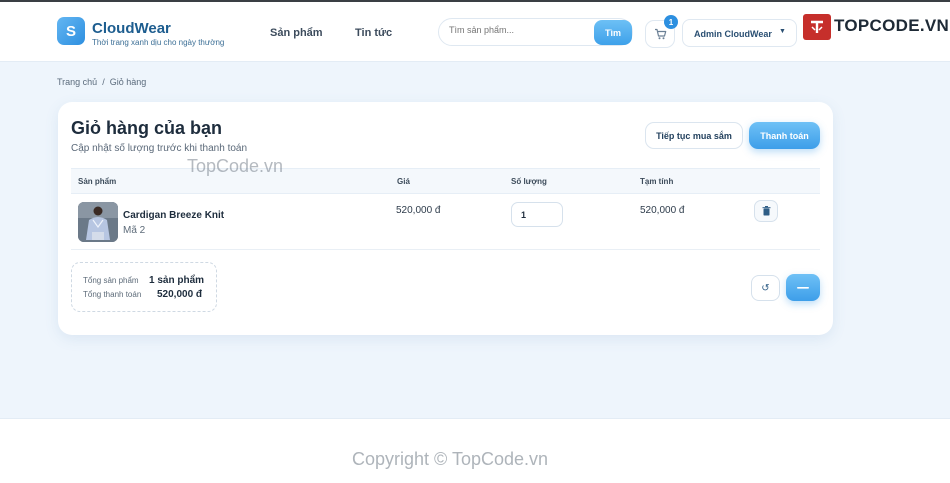  I want to click on refresh-cart-button: ↺, so click(765, 288).